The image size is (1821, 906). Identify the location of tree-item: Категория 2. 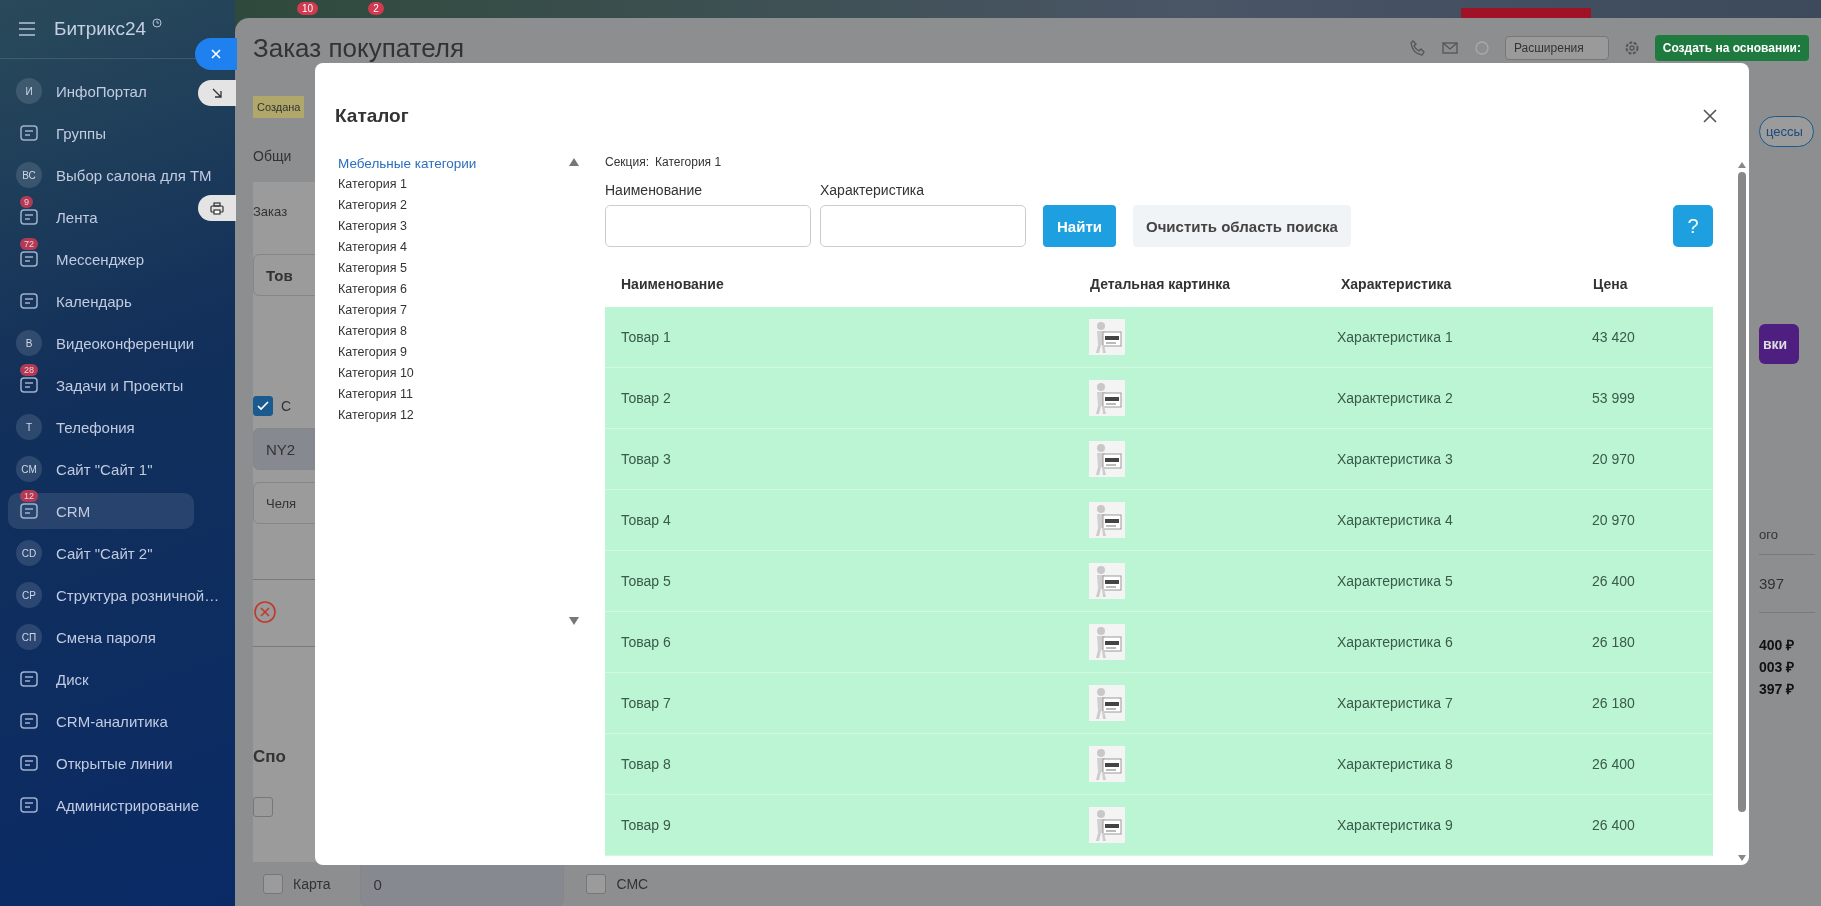
(453, 206).